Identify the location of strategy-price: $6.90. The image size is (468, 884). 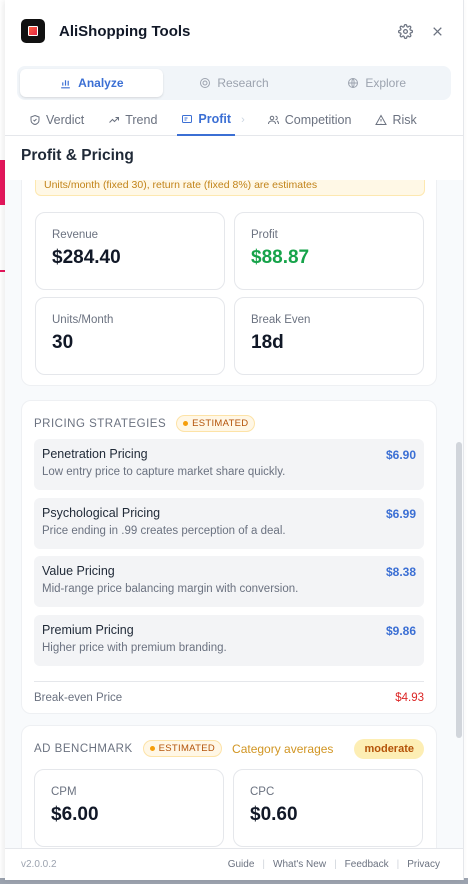
(400, 455).